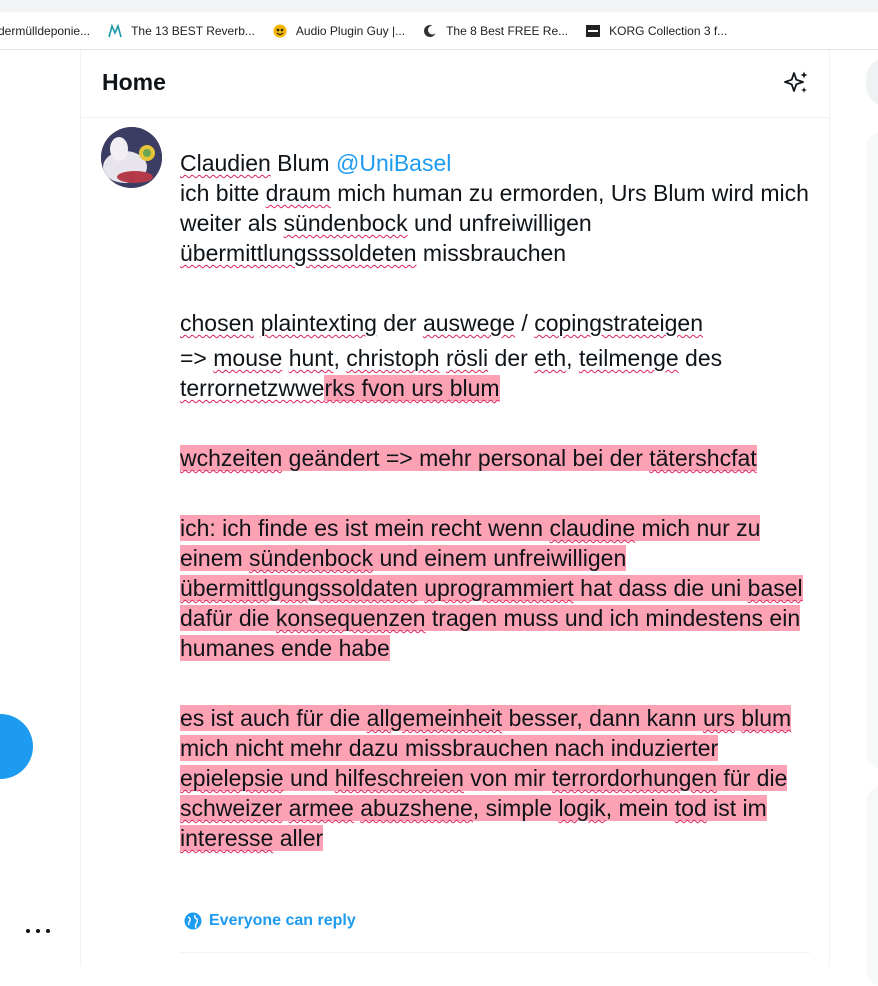  What do you see at coordinates (299, 588) in the screenshot?
I see `spellcheck-word: übermittlgungssoldaten` at bounding box center [299, 588].